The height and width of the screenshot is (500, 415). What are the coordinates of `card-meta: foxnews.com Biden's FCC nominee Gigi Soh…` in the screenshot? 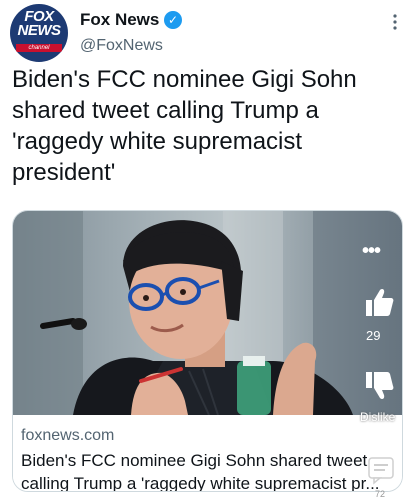 It's located at (207, 453).